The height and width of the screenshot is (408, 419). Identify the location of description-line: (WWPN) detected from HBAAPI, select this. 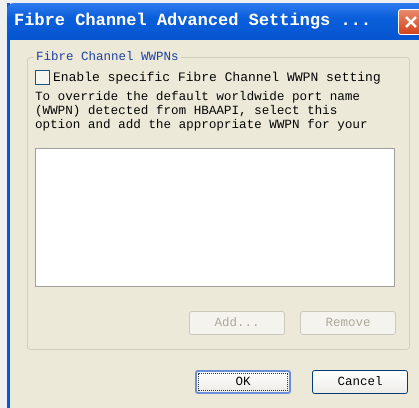
(186, 111).